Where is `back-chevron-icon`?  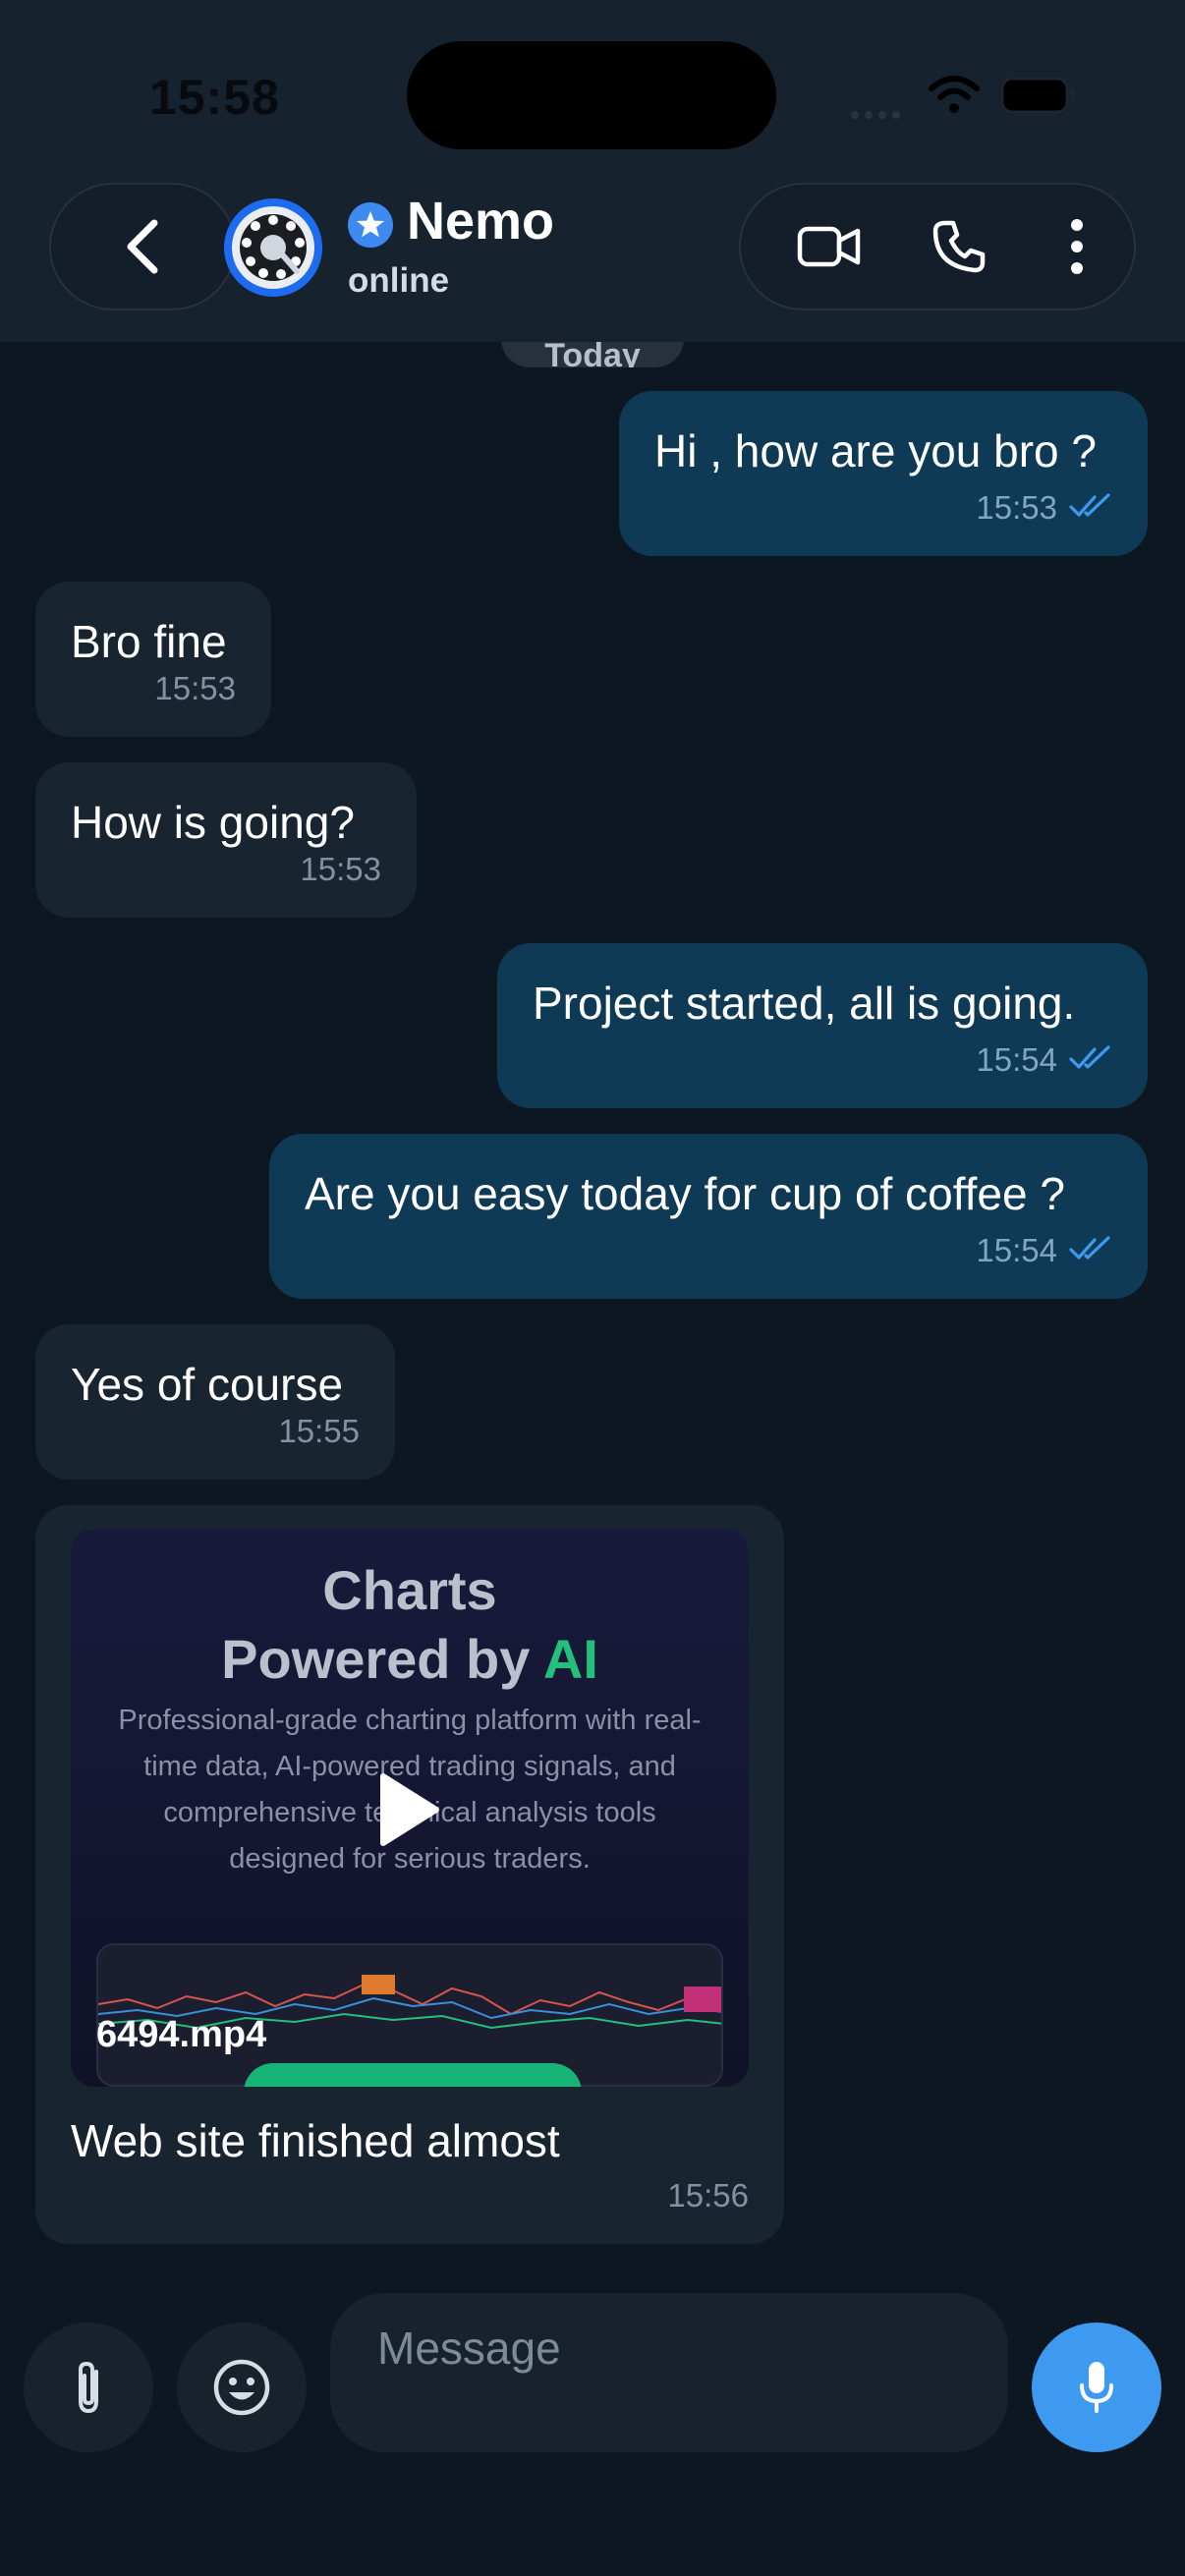
back-chevron-icon is located at coordinates (142, 246).